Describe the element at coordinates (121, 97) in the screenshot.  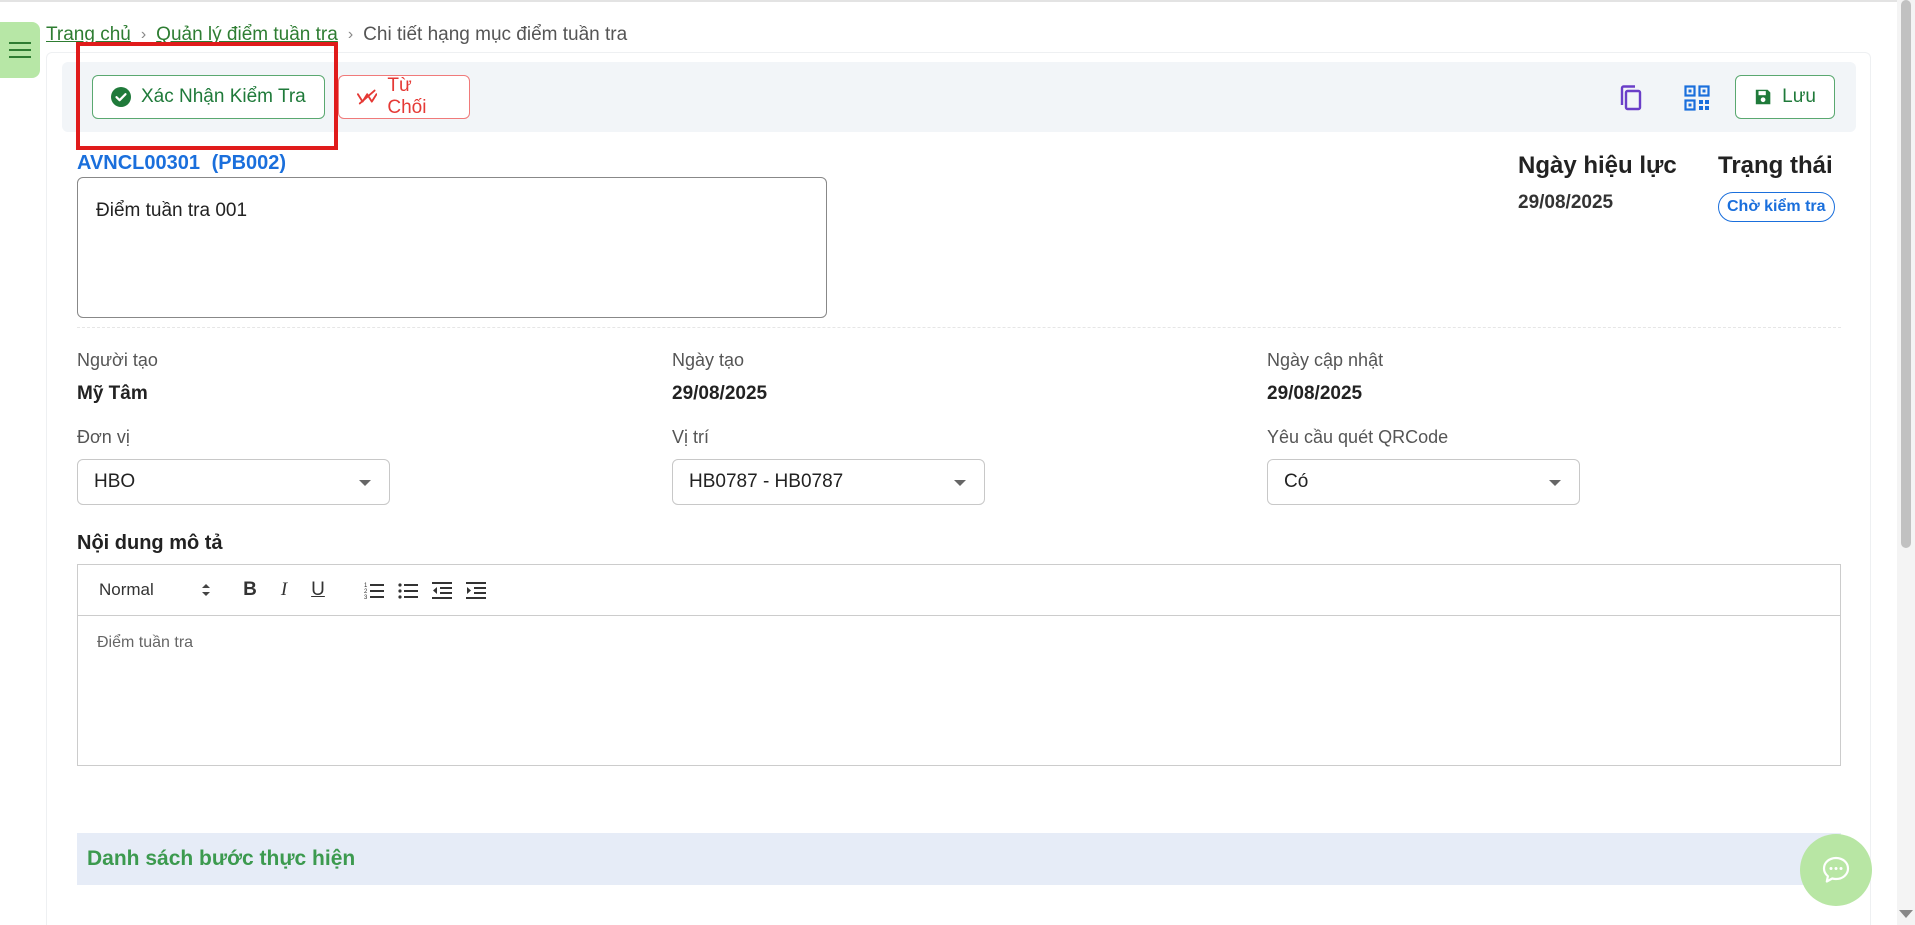
I see `check-circle-icon` at that location.